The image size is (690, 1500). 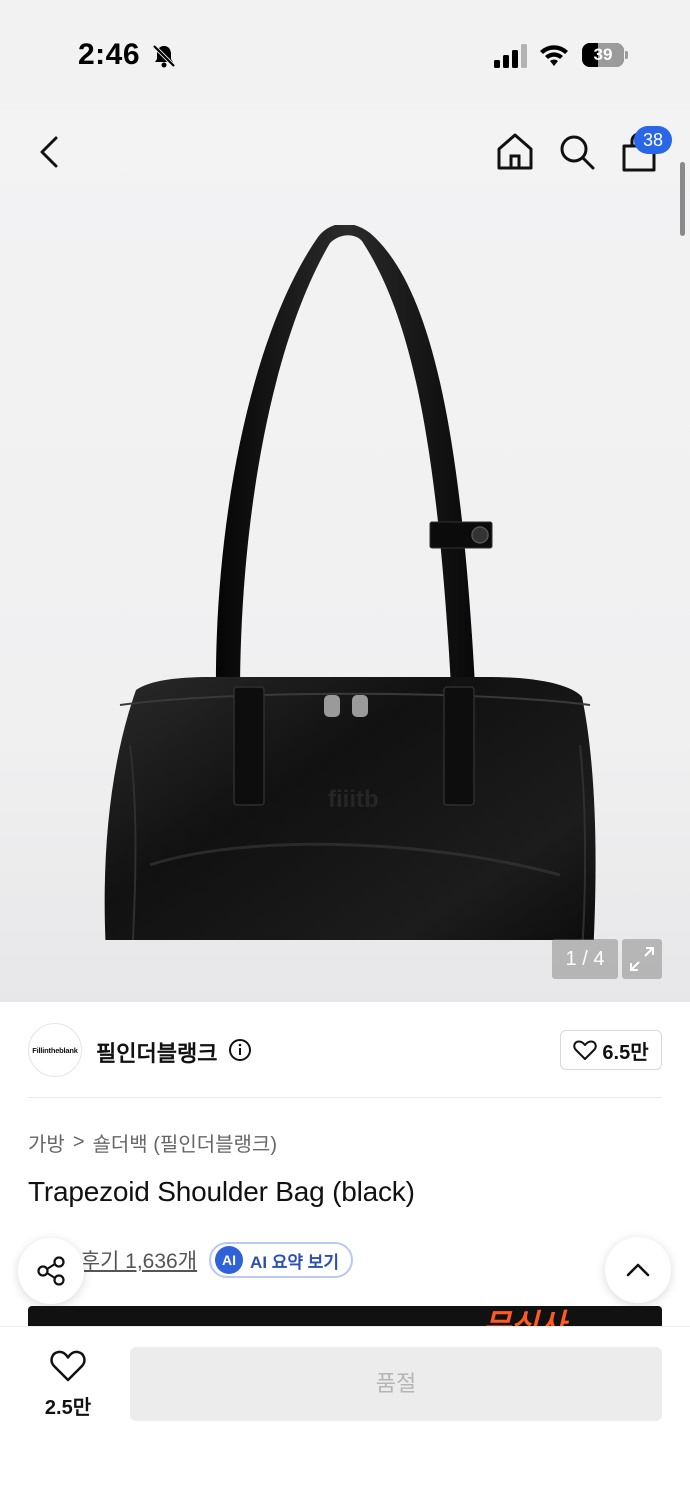 I want to click on cart-badge: 38, so click(x=653, y=140).